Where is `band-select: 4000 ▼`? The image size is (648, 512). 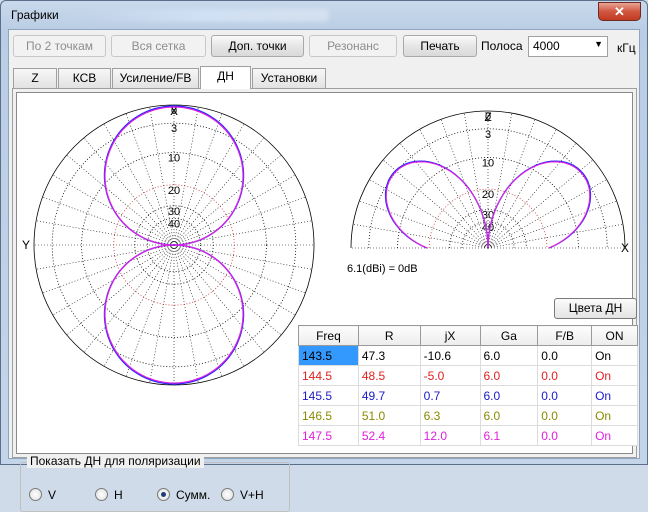
band-select: 4000 ▼ is located at coordinates (568, 46).